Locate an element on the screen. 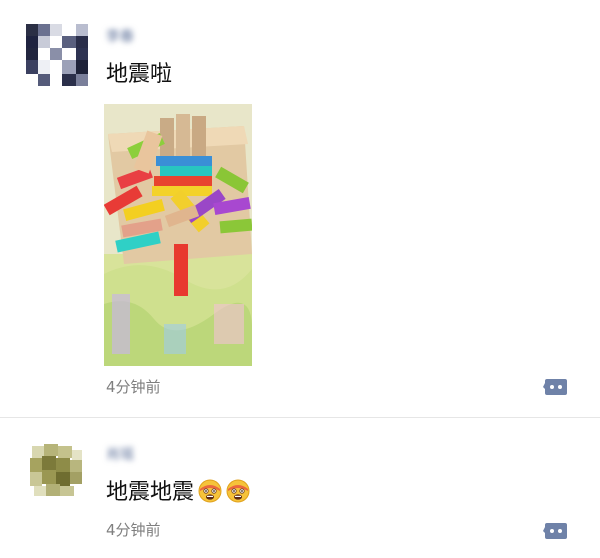 The image size is (600, 558). toy-blocks-photo is located at coordinates (178, 235).